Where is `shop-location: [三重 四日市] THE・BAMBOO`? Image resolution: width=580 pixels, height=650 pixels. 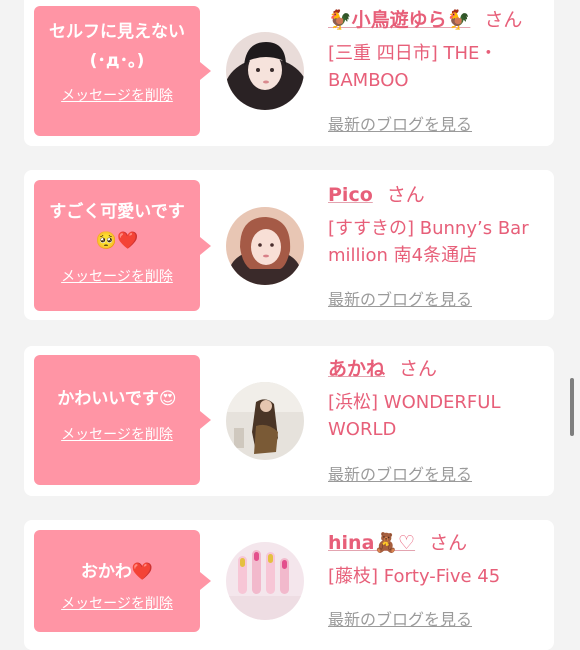 shop-location: [三重 四日市] THE・BAMBOO is located at coordinates (413, 67).